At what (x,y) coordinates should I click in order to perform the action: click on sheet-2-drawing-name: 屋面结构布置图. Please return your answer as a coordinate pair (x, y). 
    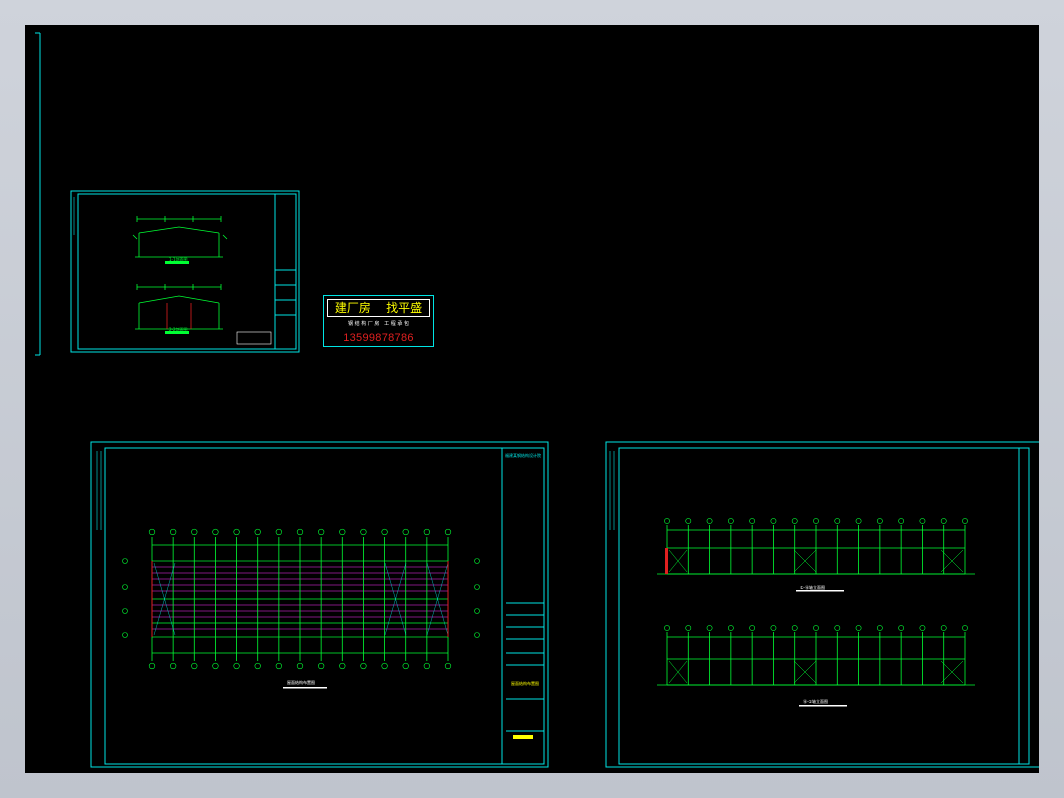
    Looking at the image, I should click on (525, 683).